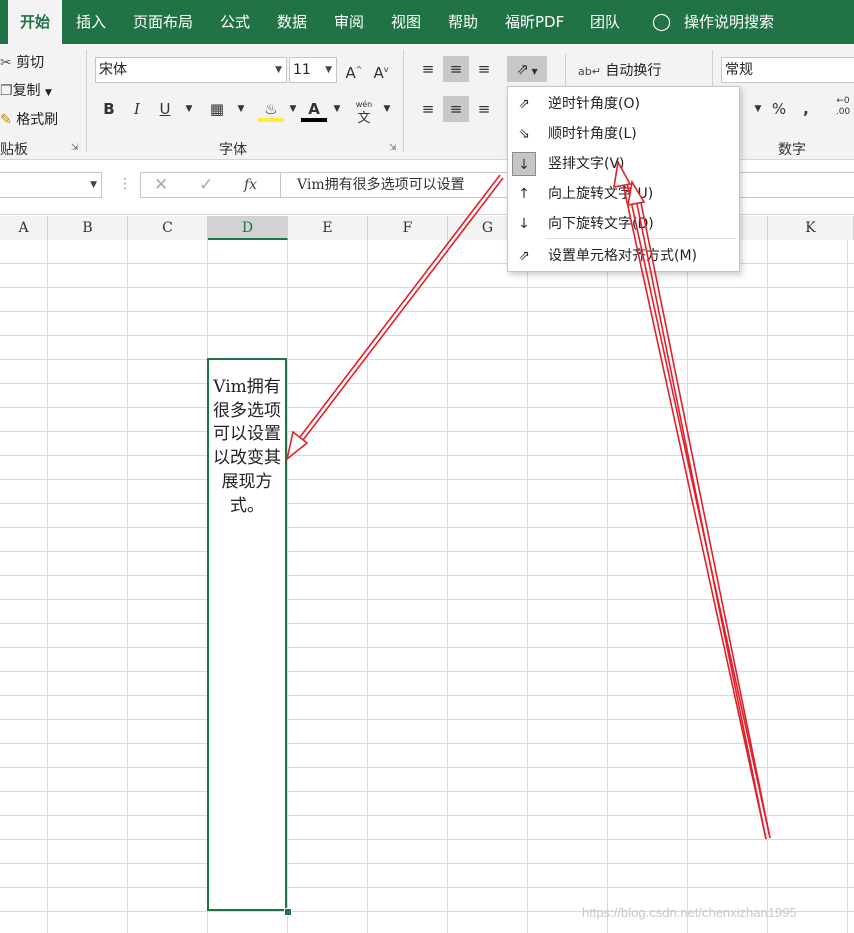 This screenshot has width=854, height=933. What do you see at coordinates (524, 104) in the screenshot?
I see `rotate-counterclockwise-icon: ⇗` at bounding box center [524, 104].